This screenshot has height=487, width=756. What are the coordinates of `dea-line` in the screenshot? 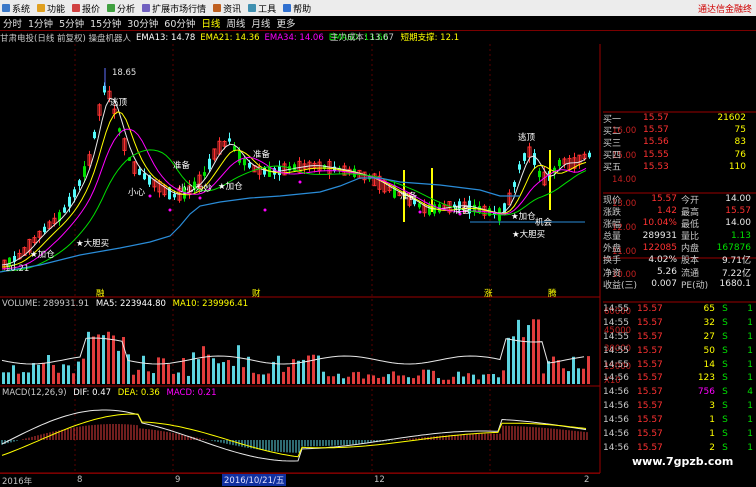 It's located at (294, 435).